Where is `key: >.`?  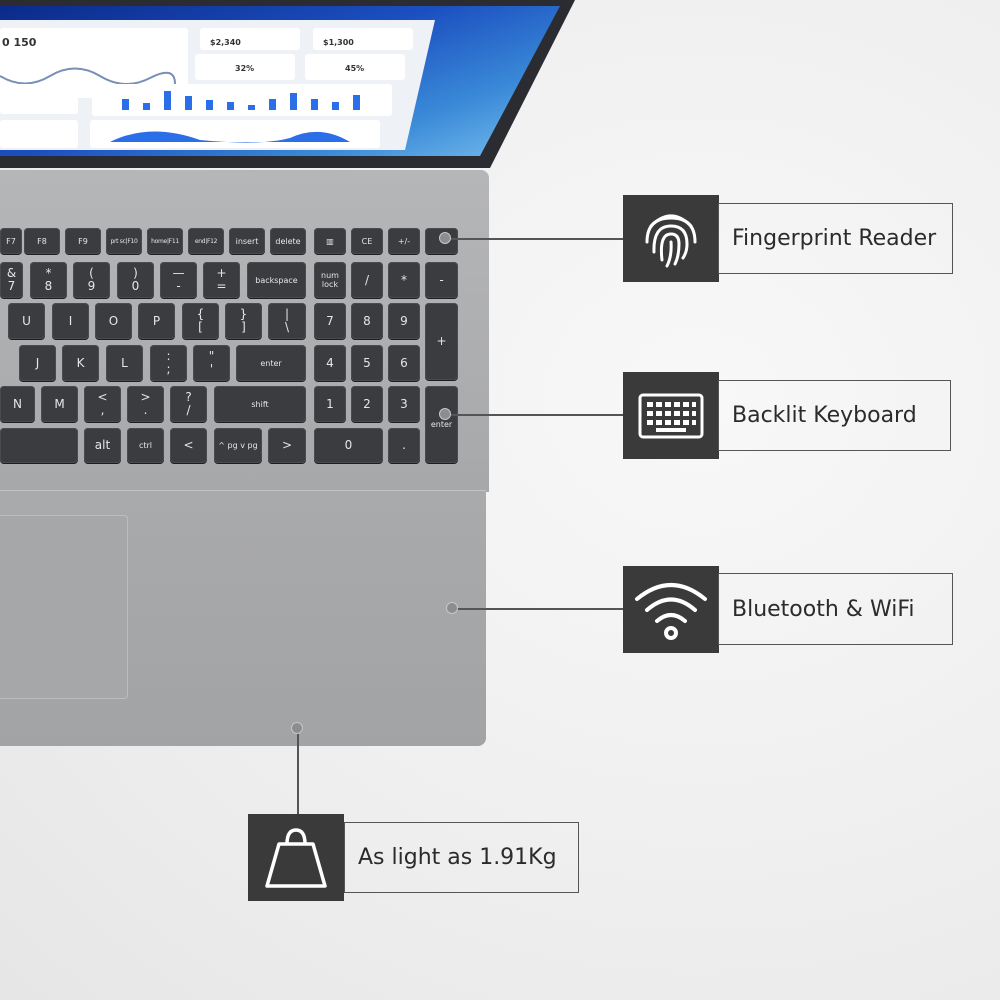 key: >. is located at coordinates (145, 404).